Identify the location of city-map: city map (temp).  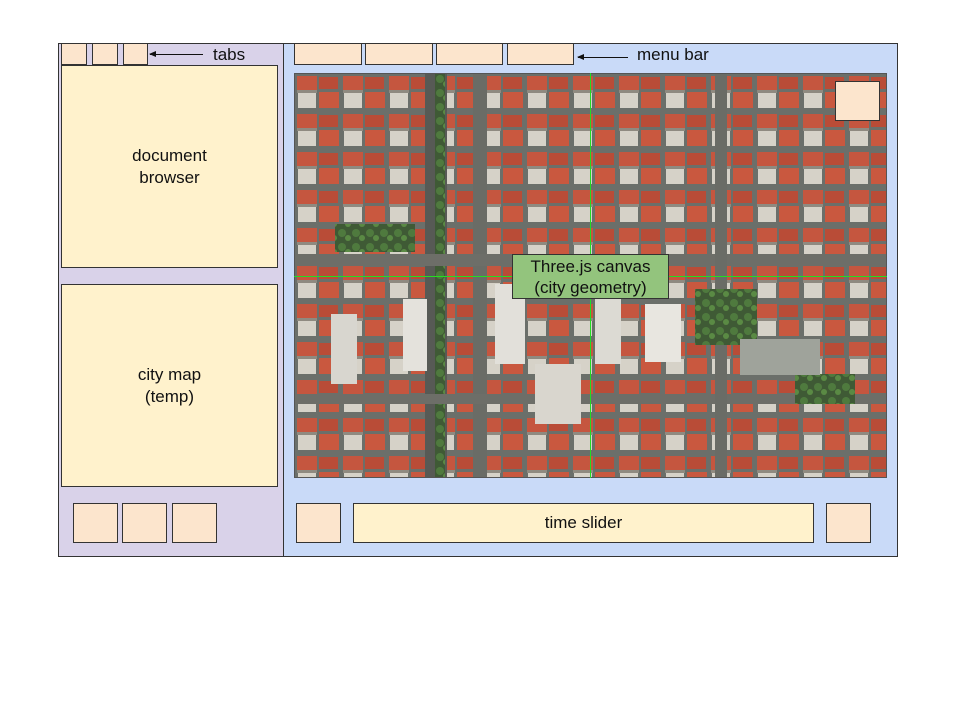
(169, 385).